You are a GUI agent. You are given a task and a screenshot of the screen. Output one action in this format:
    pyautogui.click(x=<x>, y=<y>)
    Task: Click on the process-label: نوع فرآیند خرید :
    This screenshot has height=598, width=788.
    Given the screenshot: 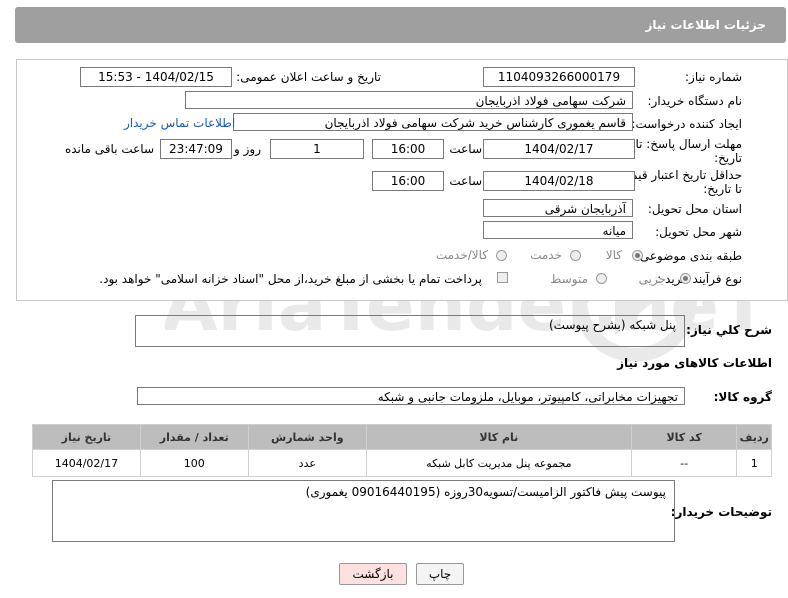 What is the action you would take?
    pyautogui.click(x=699, y=279)
    